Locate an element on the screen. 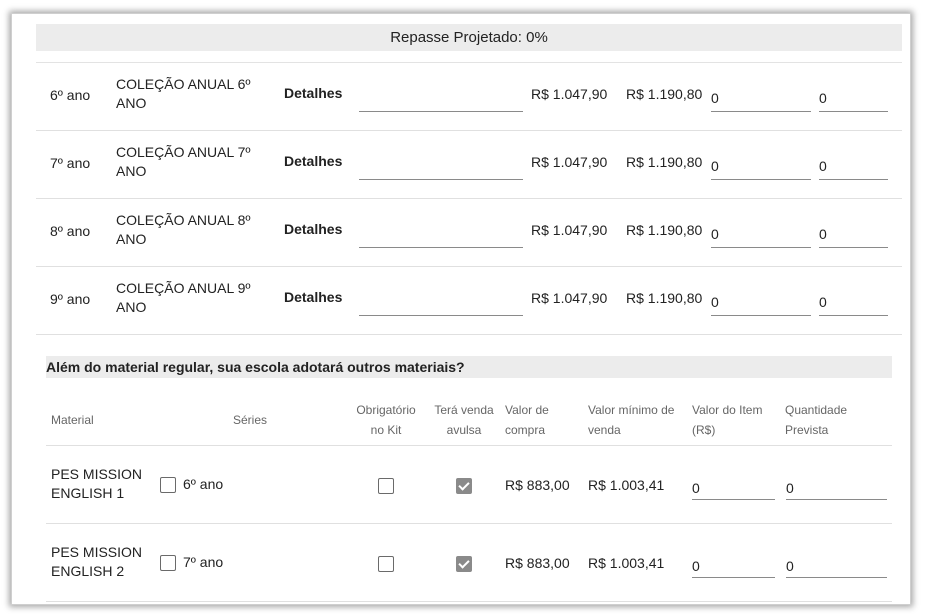 The width and height of the screenshot is (926, 614). header-series: Séries is located at coordinates (250, 420).